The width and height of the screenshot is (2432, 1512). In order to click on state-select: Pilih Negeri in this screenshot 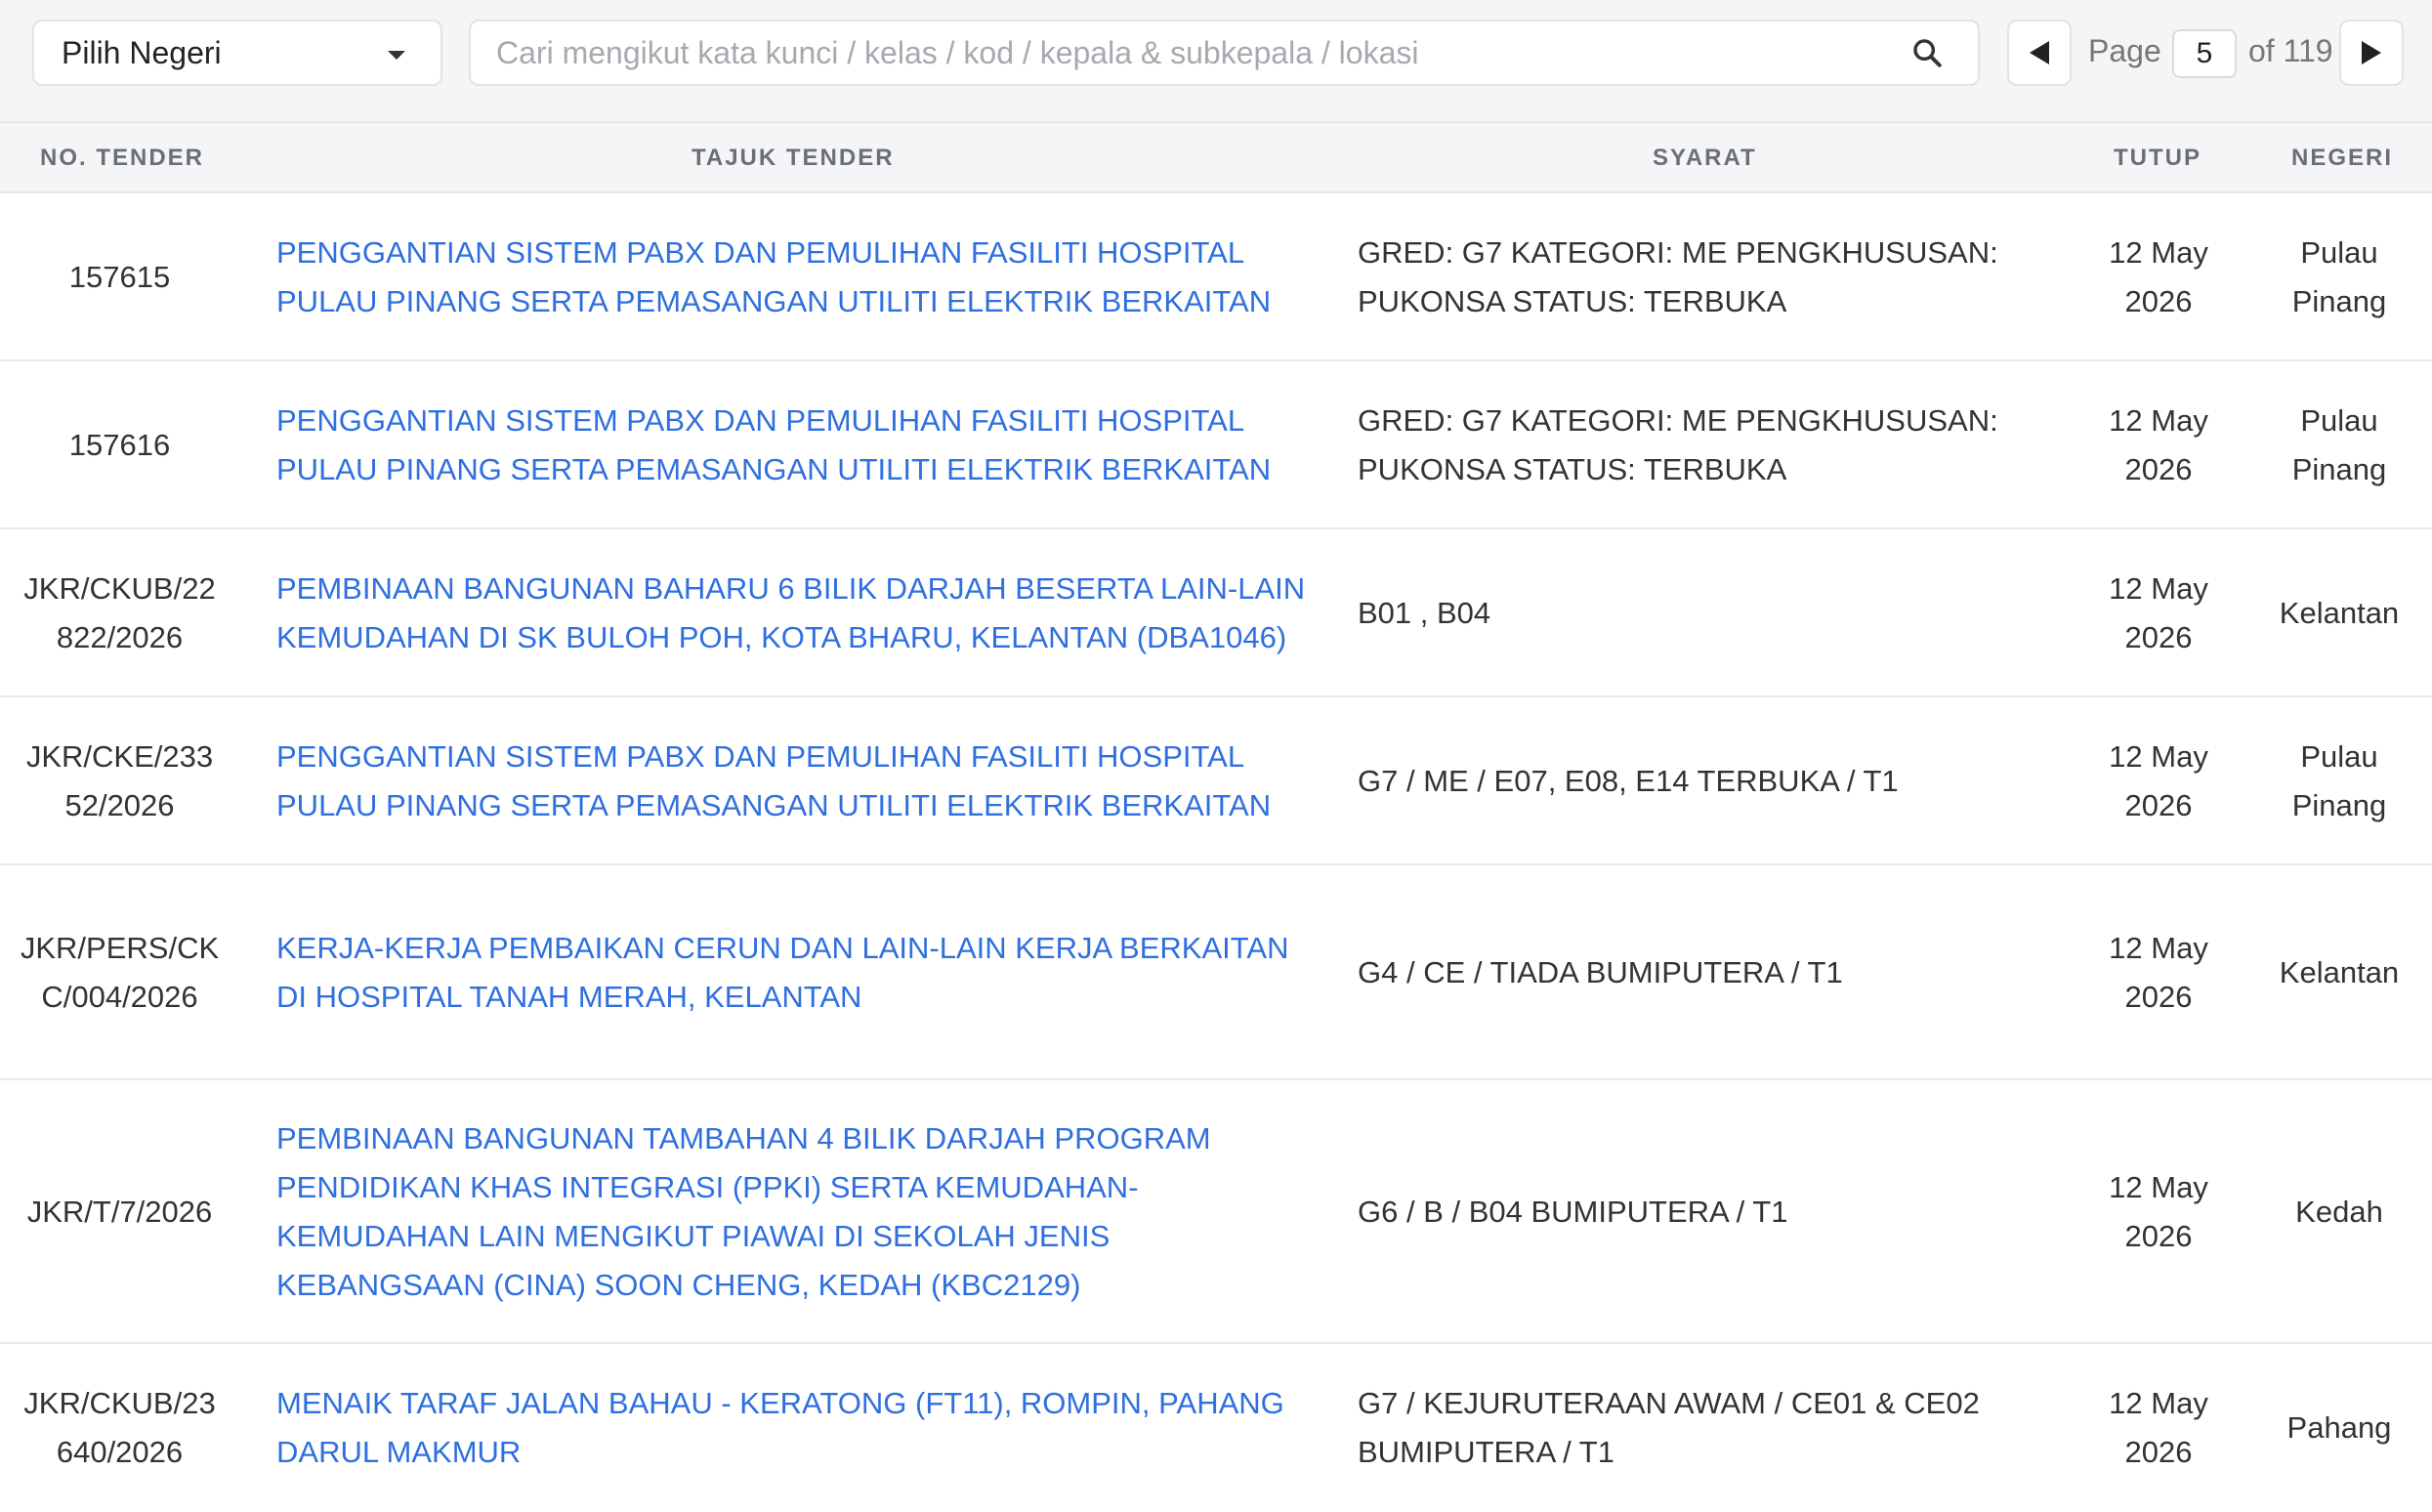, I will do `click(237, 53)`.